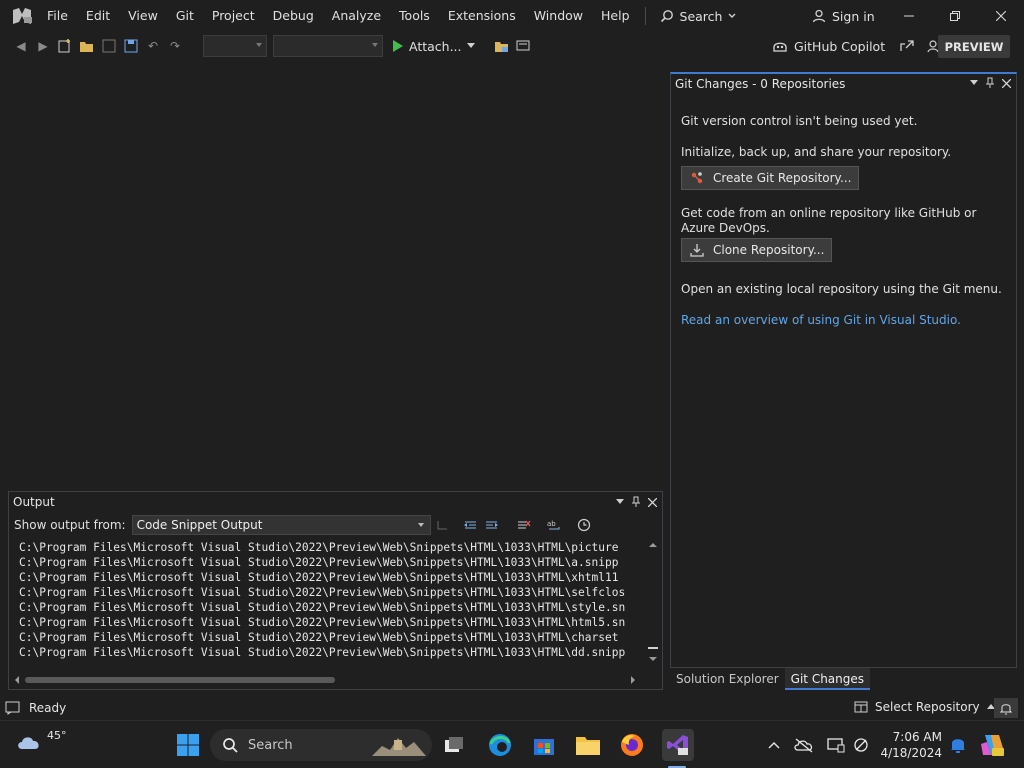 The height and width of the screenshot is (768, 1024). What do you see at coordinates (862, 745) in the screenshot?
I see `network-button` at bounding box center [862, 745].